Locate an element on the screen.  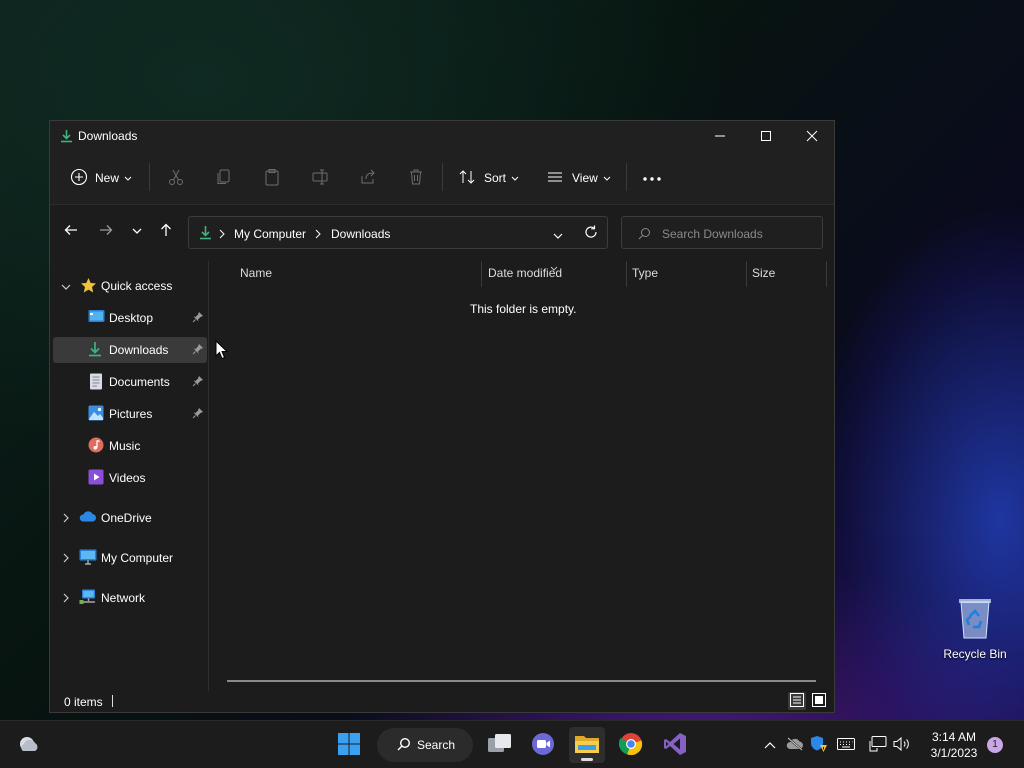
nav-item-quick-access: Quick access is located at coordinates (130, 286).